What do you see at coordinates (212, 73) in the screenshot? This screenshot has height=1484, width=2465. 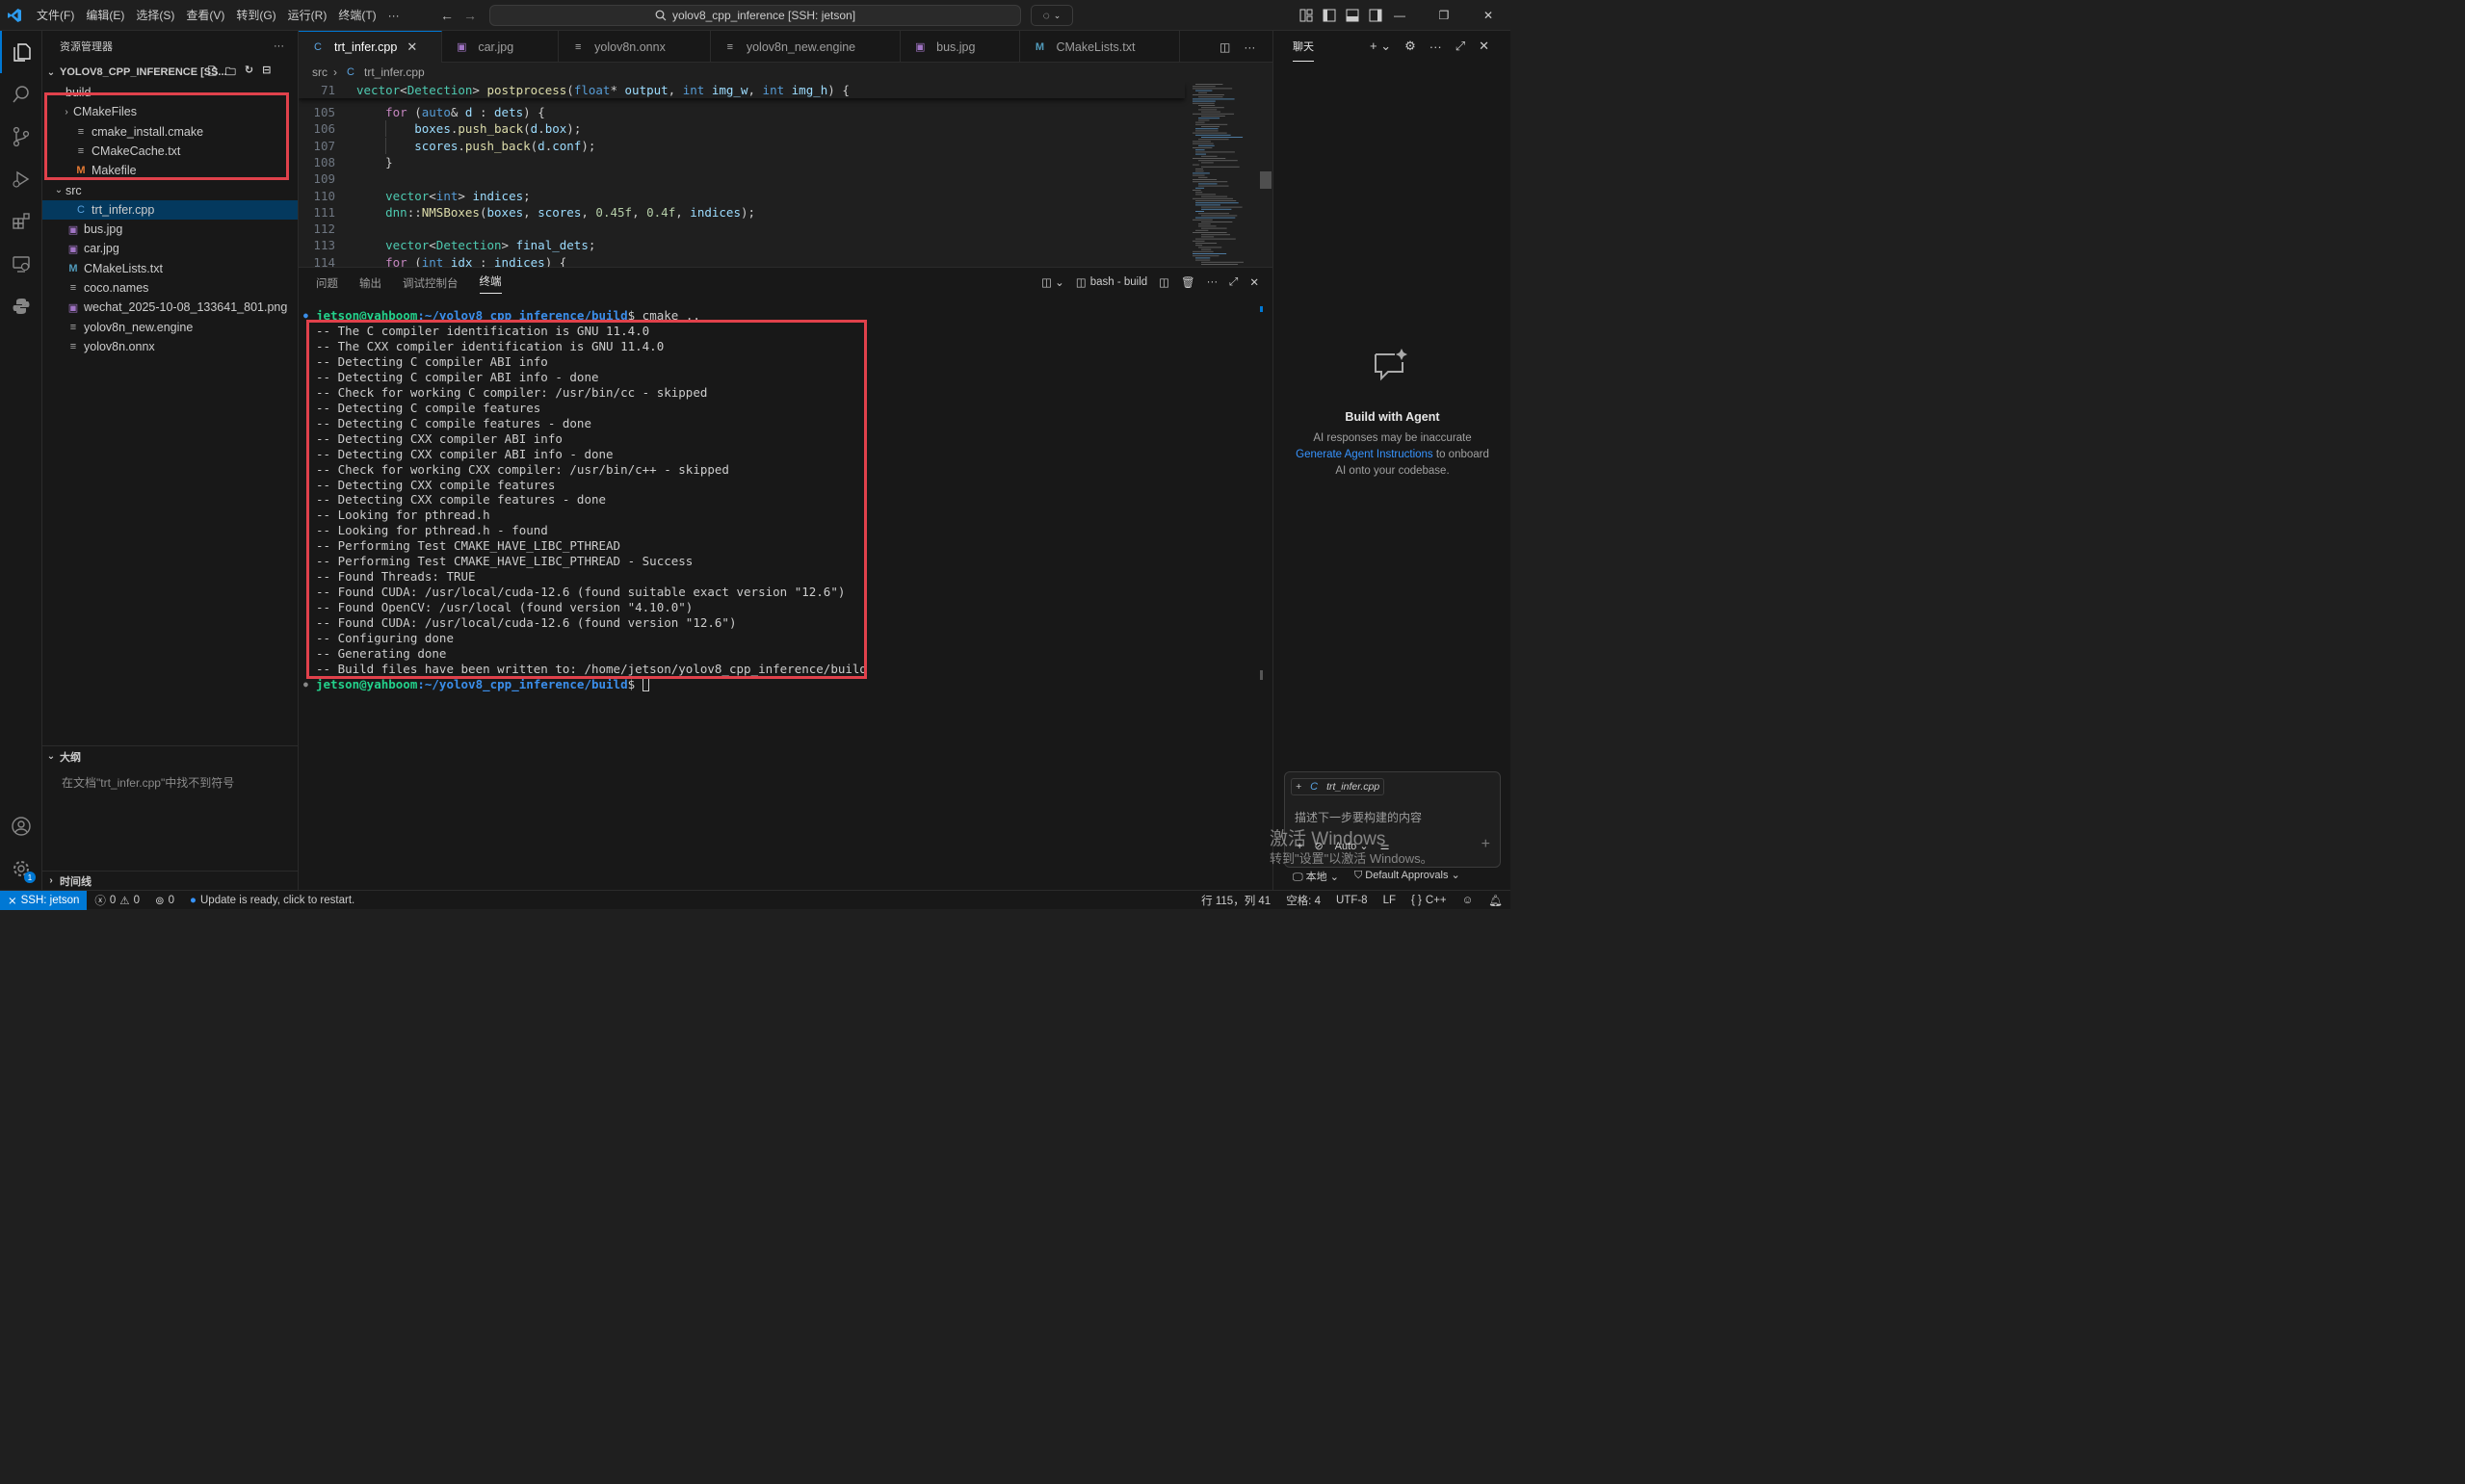 I see `new-file-icon: 🗋` at bounding box center [212, 73].